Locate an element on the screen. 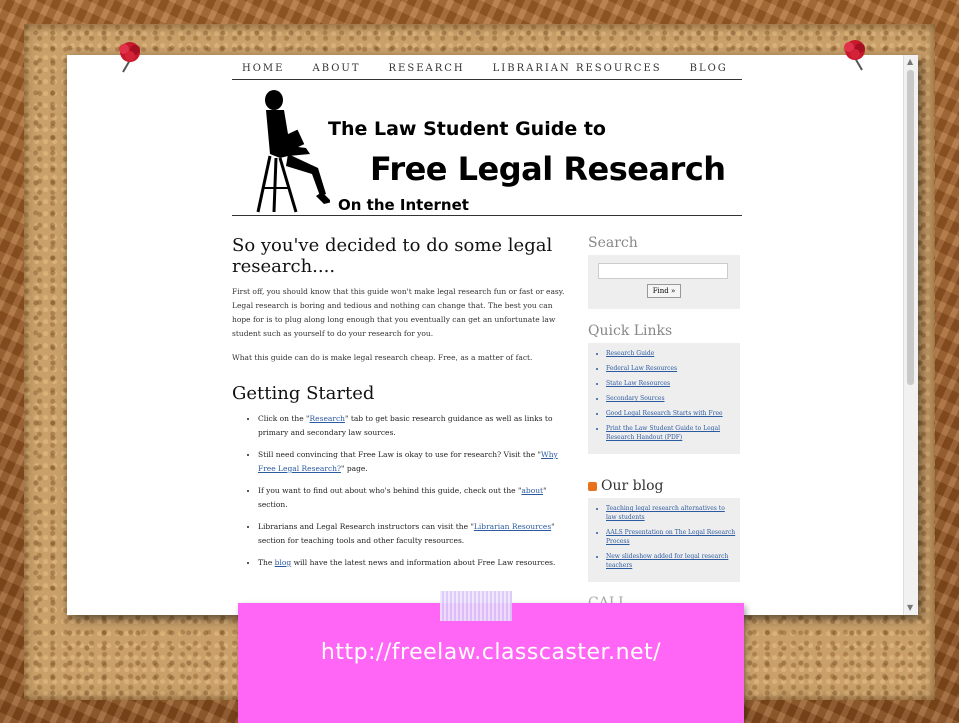 The width and height of the screenshot is (959, 723). search-widget: Find » is located at coordinates (664, 282).